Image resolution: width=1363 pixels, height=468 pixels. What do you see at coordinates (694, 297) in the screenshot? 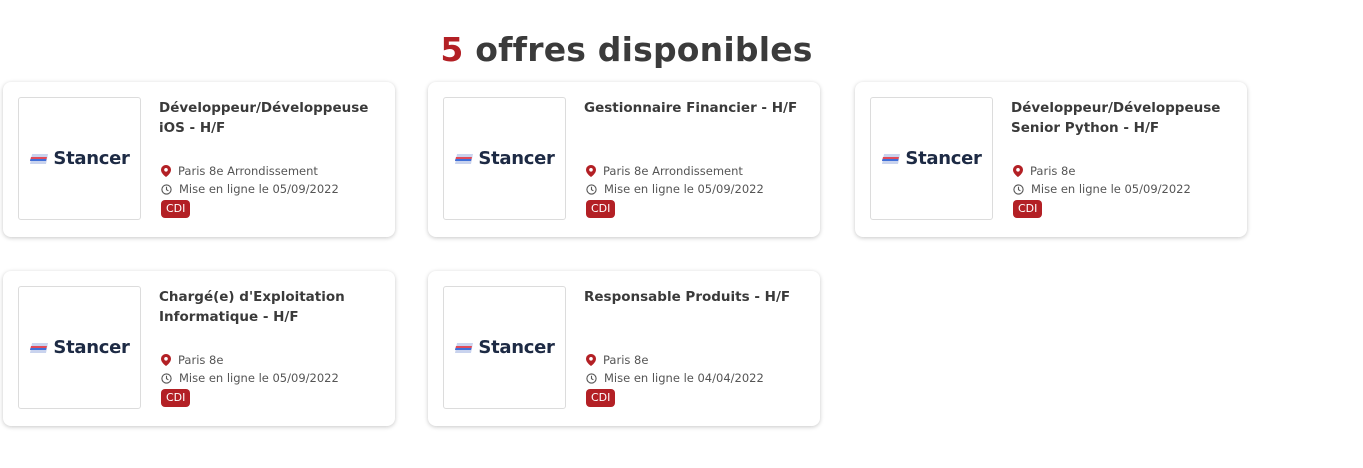
I see `job-title: Responsable Produits - H/F` at bounding box center [694, 297].